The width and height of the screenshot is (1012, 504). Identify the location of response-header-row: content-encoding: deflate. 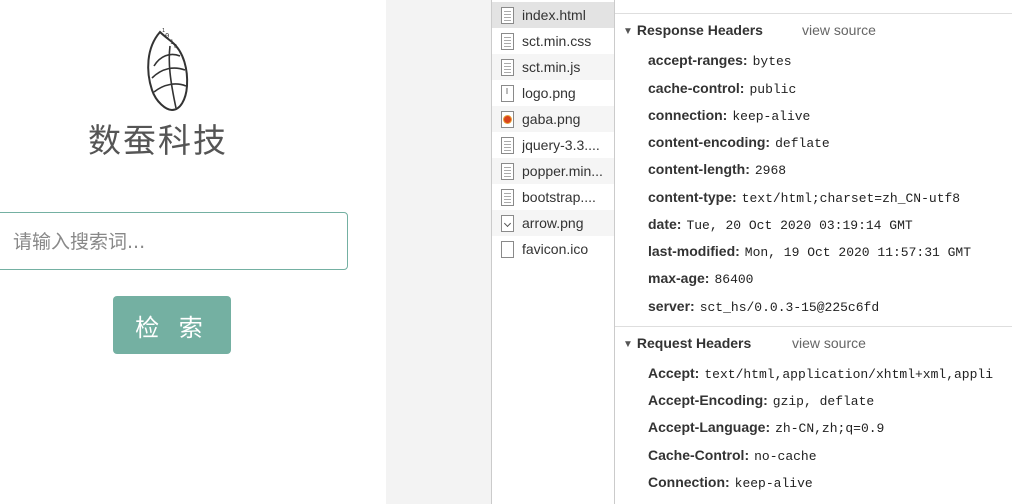
(739, 144).